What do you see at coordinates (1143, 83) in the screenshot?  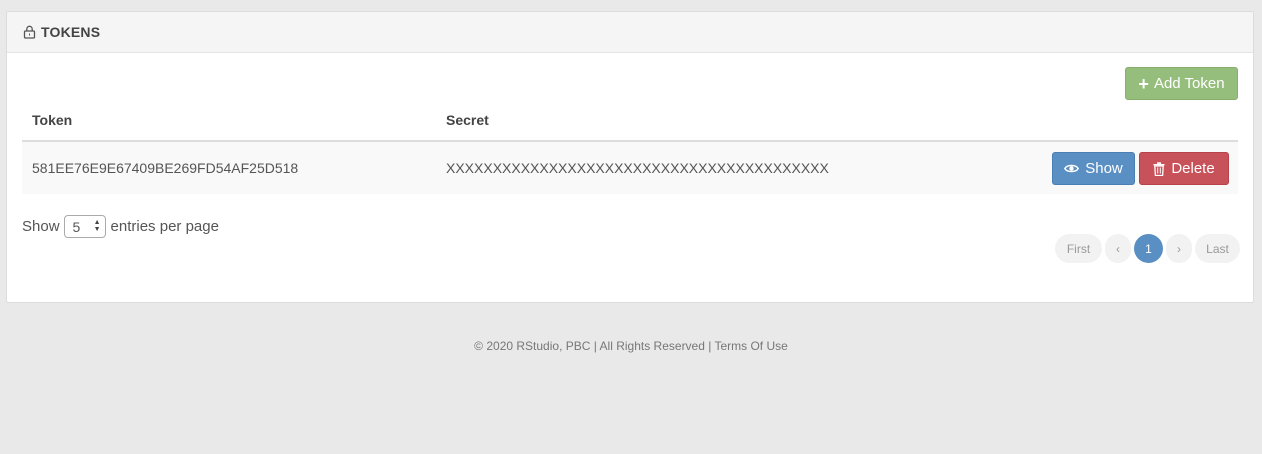 I see `plus-icon: +` at bounding box center [1143, 83].